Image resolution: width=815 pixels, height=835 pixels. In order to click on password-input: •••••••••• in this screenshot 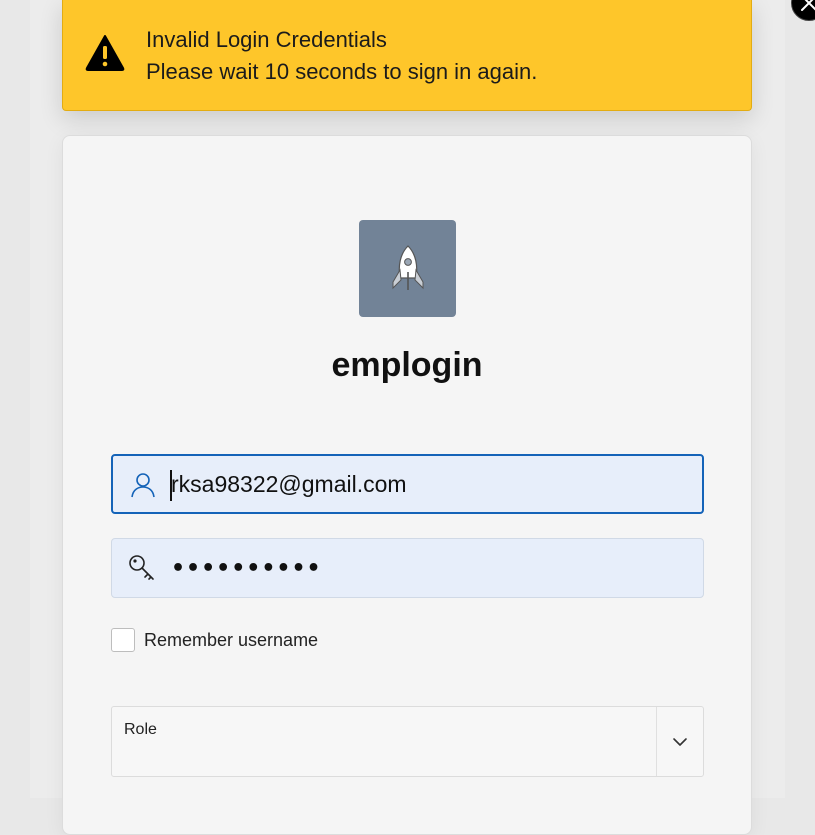, I will do `click(246, 568)`.